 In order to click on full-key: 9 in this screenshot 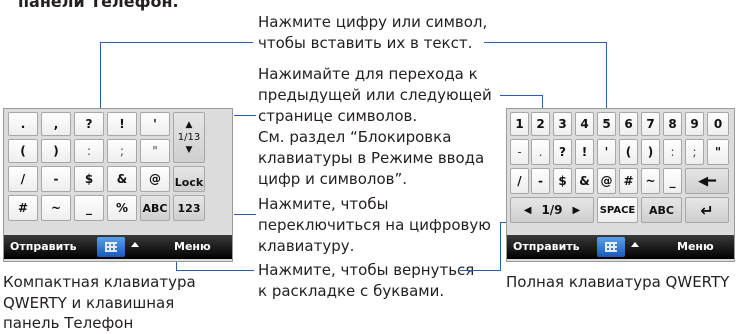, I will do `click(694, 124)`.